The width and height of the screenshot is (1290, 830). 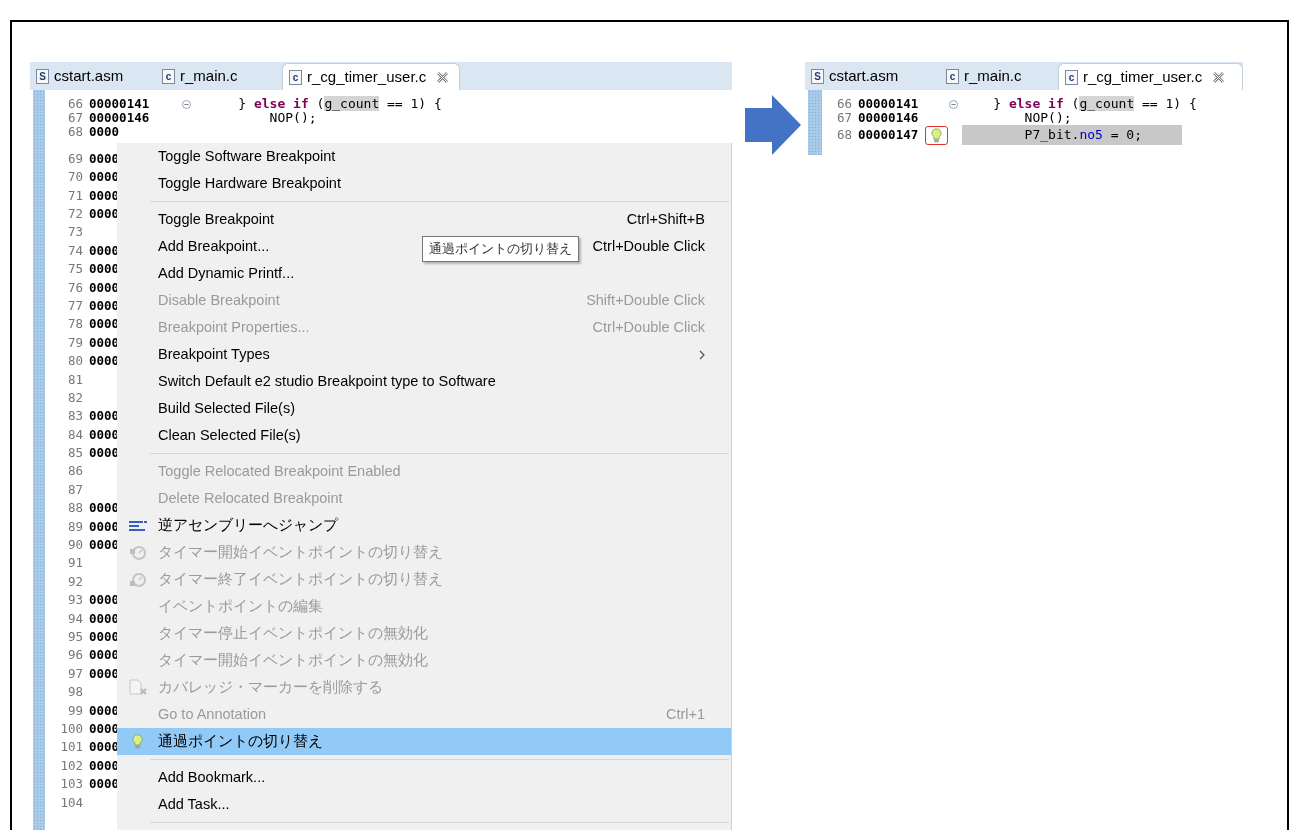 What do you see at coordinates (196, 219) in the screenshot?
I see `menu-item: Toggle Breakpoint` at bounding box center [196, 219].